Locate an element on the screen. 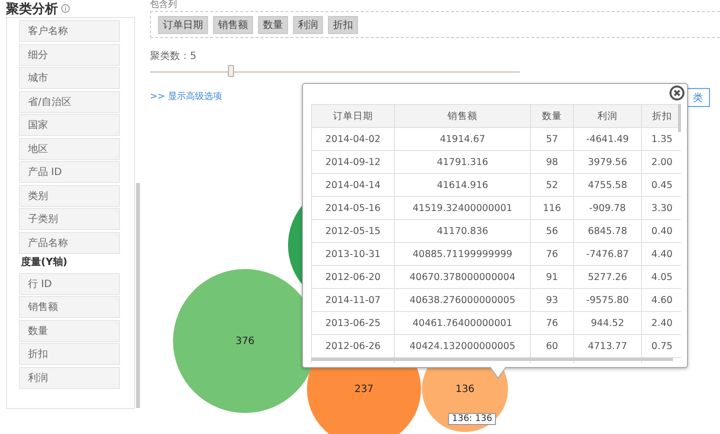 This screenshot has width=720, height=434. table-cell: 116 is located at coordinates (552, 208).